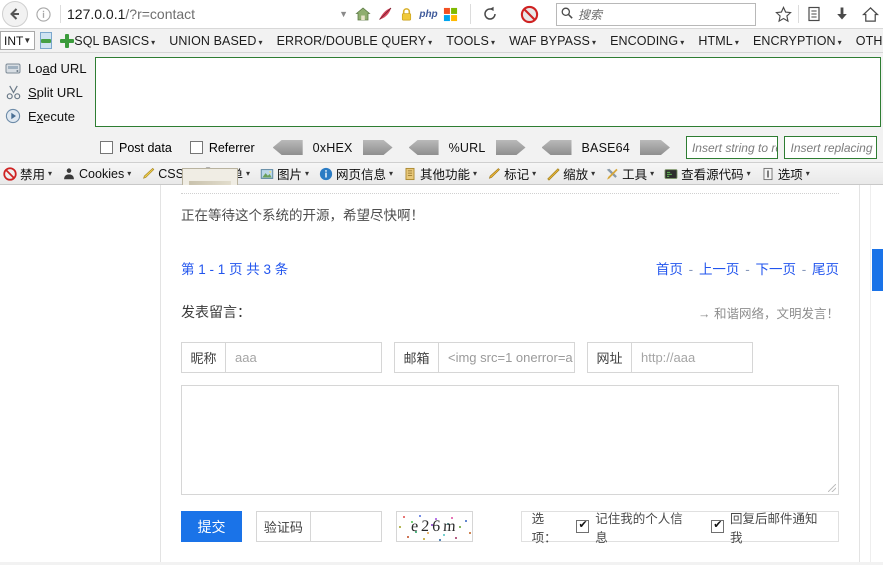  Describe the element at coordinates (814, 14) in the screenshot. I see `library-icon` at that location.